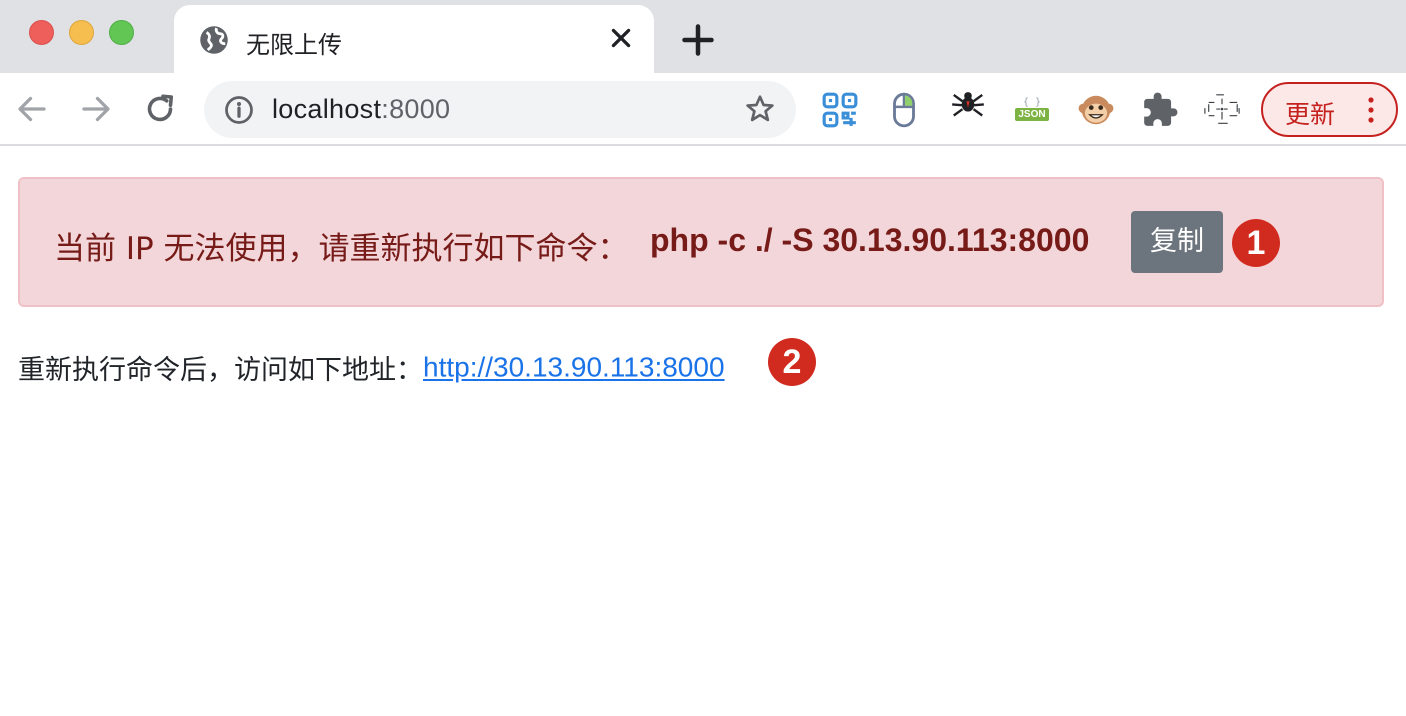 This screenshot has width=1406, height=716. Describe the element at coordinates (239, 110) in the screenshot. I see `site-info-icon` at that location.